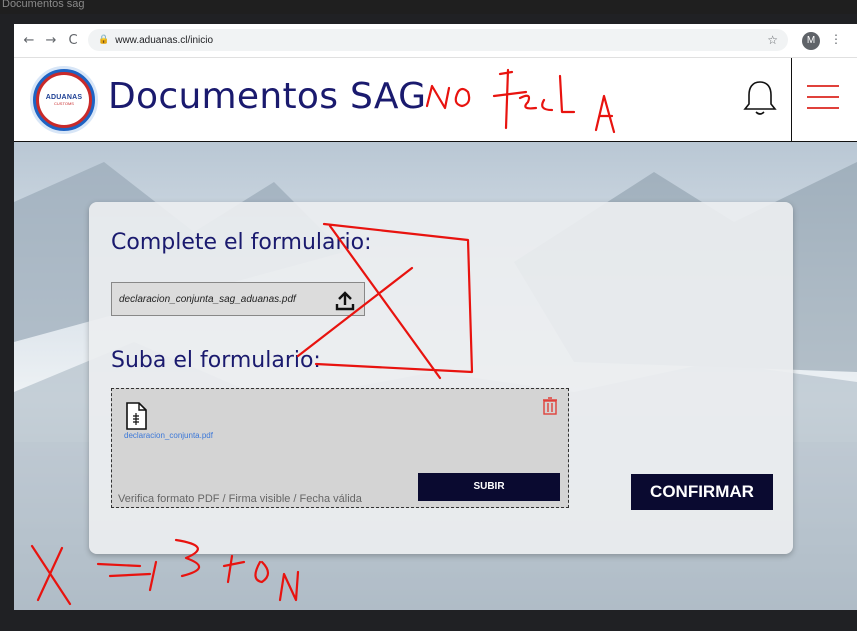 The image size is (857, 631). What do you see at coordinates (772, 40) in the screenshot?
I see `bookmark-star-icon: ☆` at bounding box center [772, 40].